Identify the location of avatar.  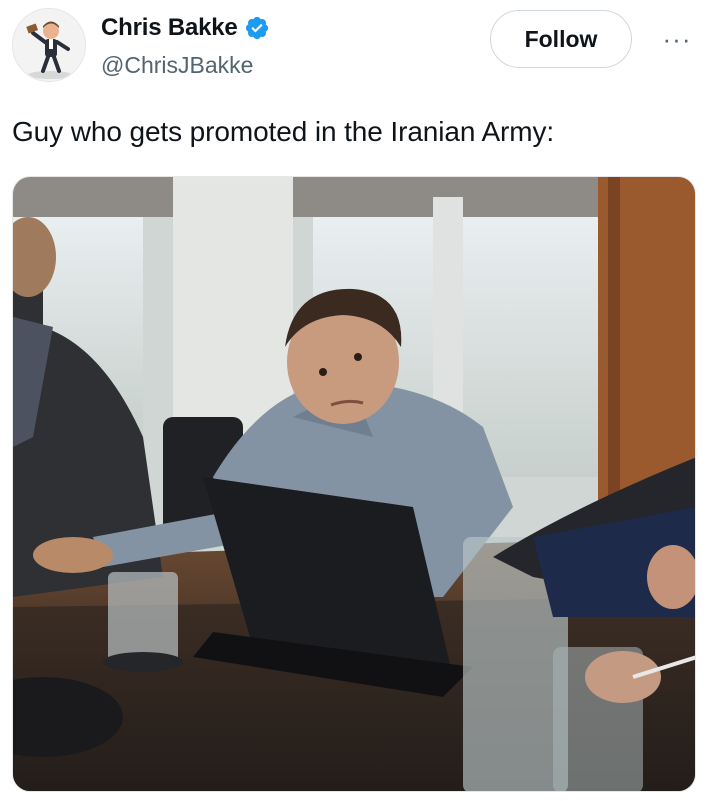
(49, 45).